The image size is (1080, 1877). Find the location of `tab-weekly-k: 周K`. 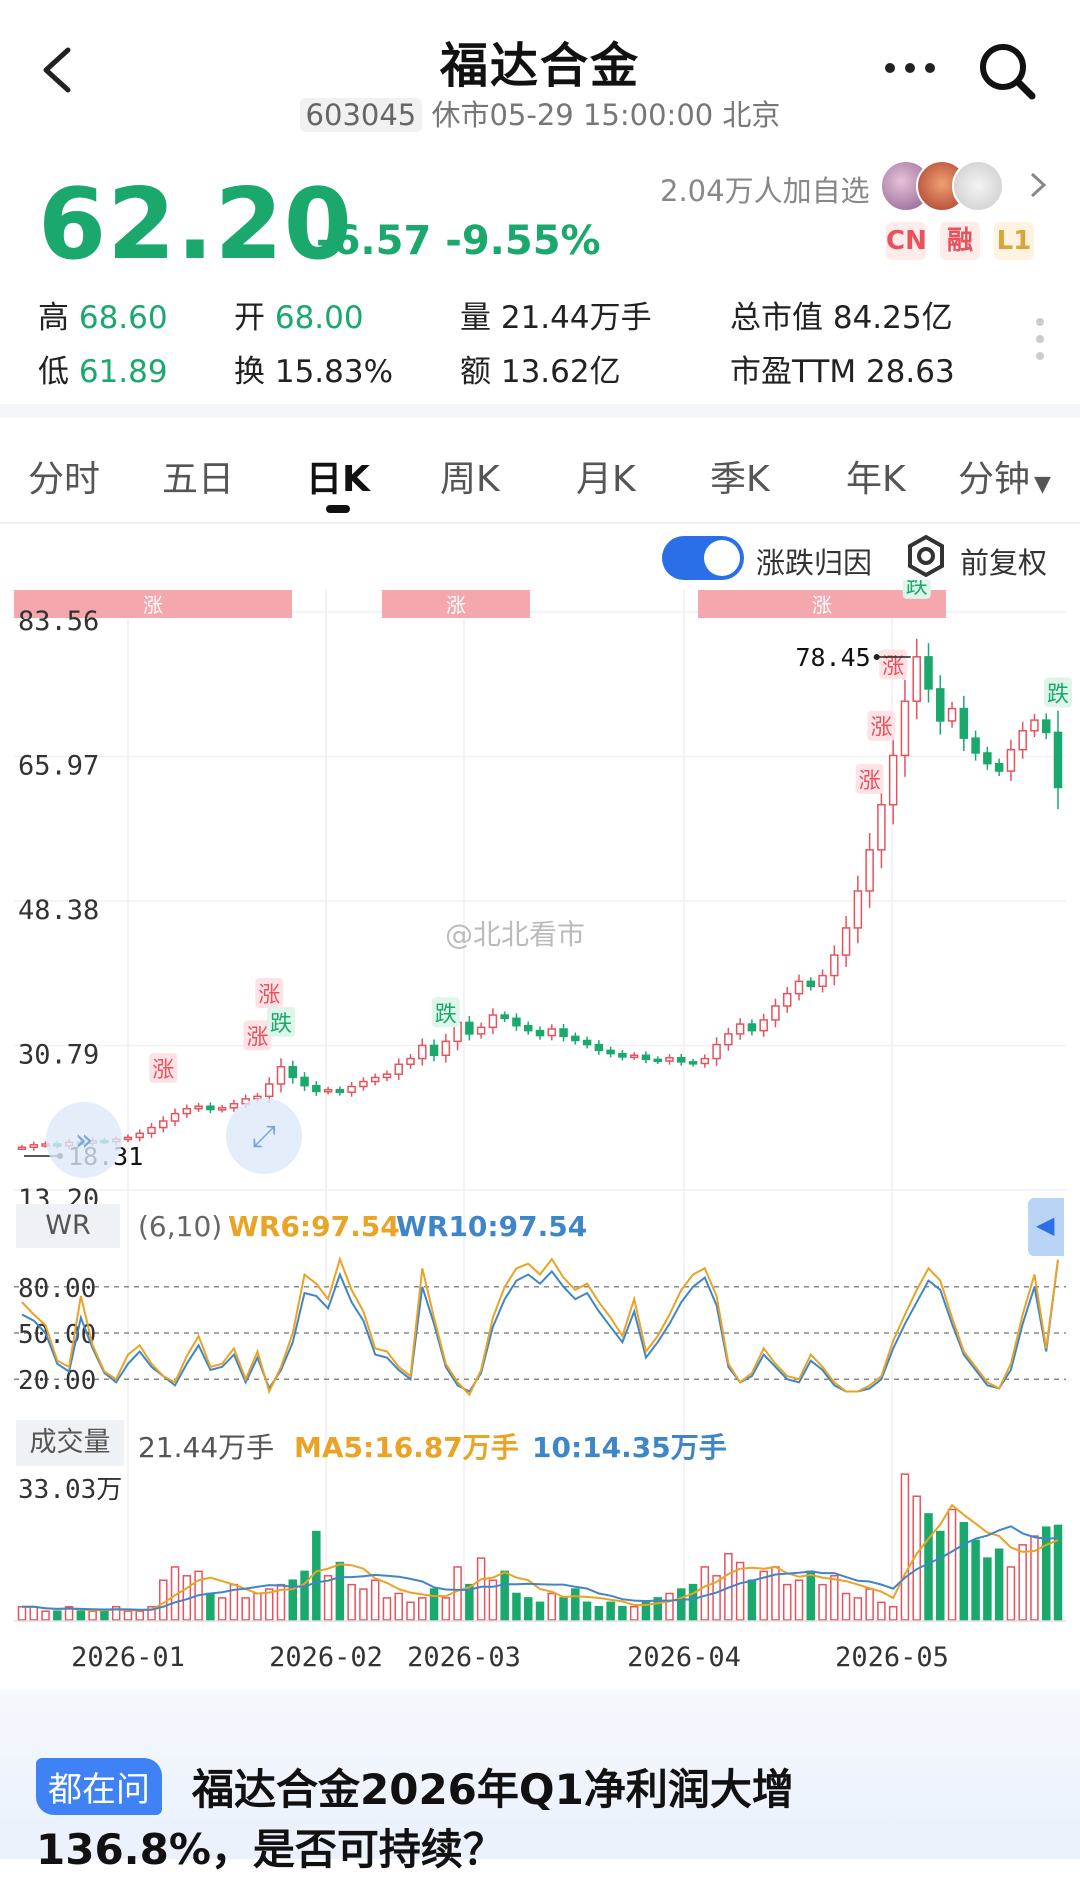

tab-weekly-k: 周K is located at coordinates (470, 476).